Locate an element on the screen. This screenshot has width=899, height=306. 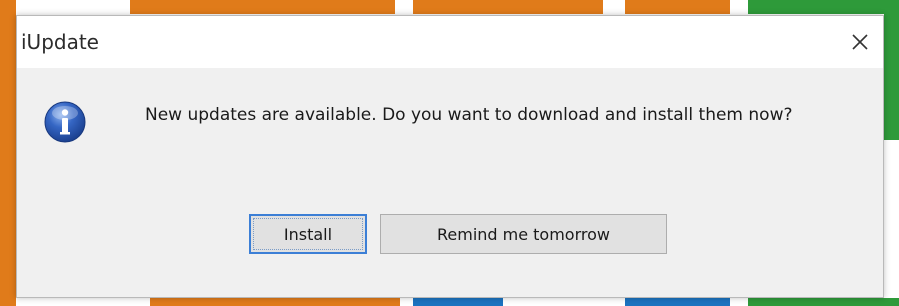
desktop-tile-green-bottom is located at coordinates (823, 302).